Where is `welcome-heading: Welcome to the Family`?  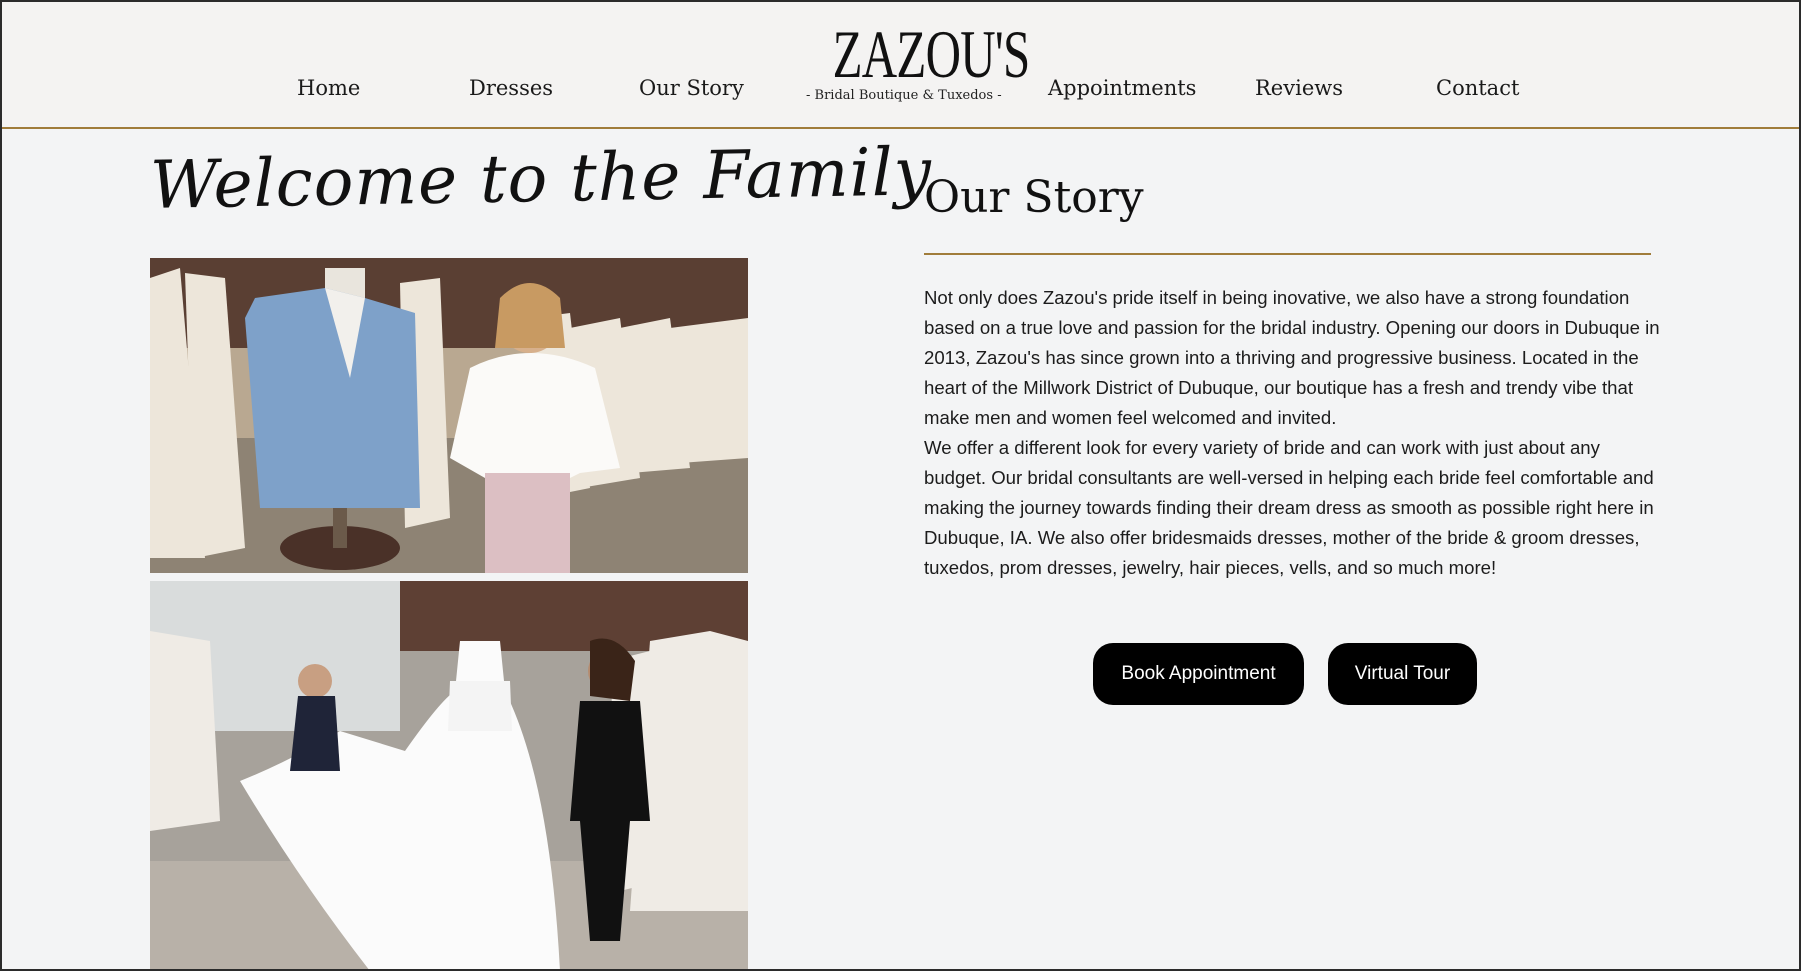
welcome-heading: Welcome to the Family is located at coordinates (541, 178).